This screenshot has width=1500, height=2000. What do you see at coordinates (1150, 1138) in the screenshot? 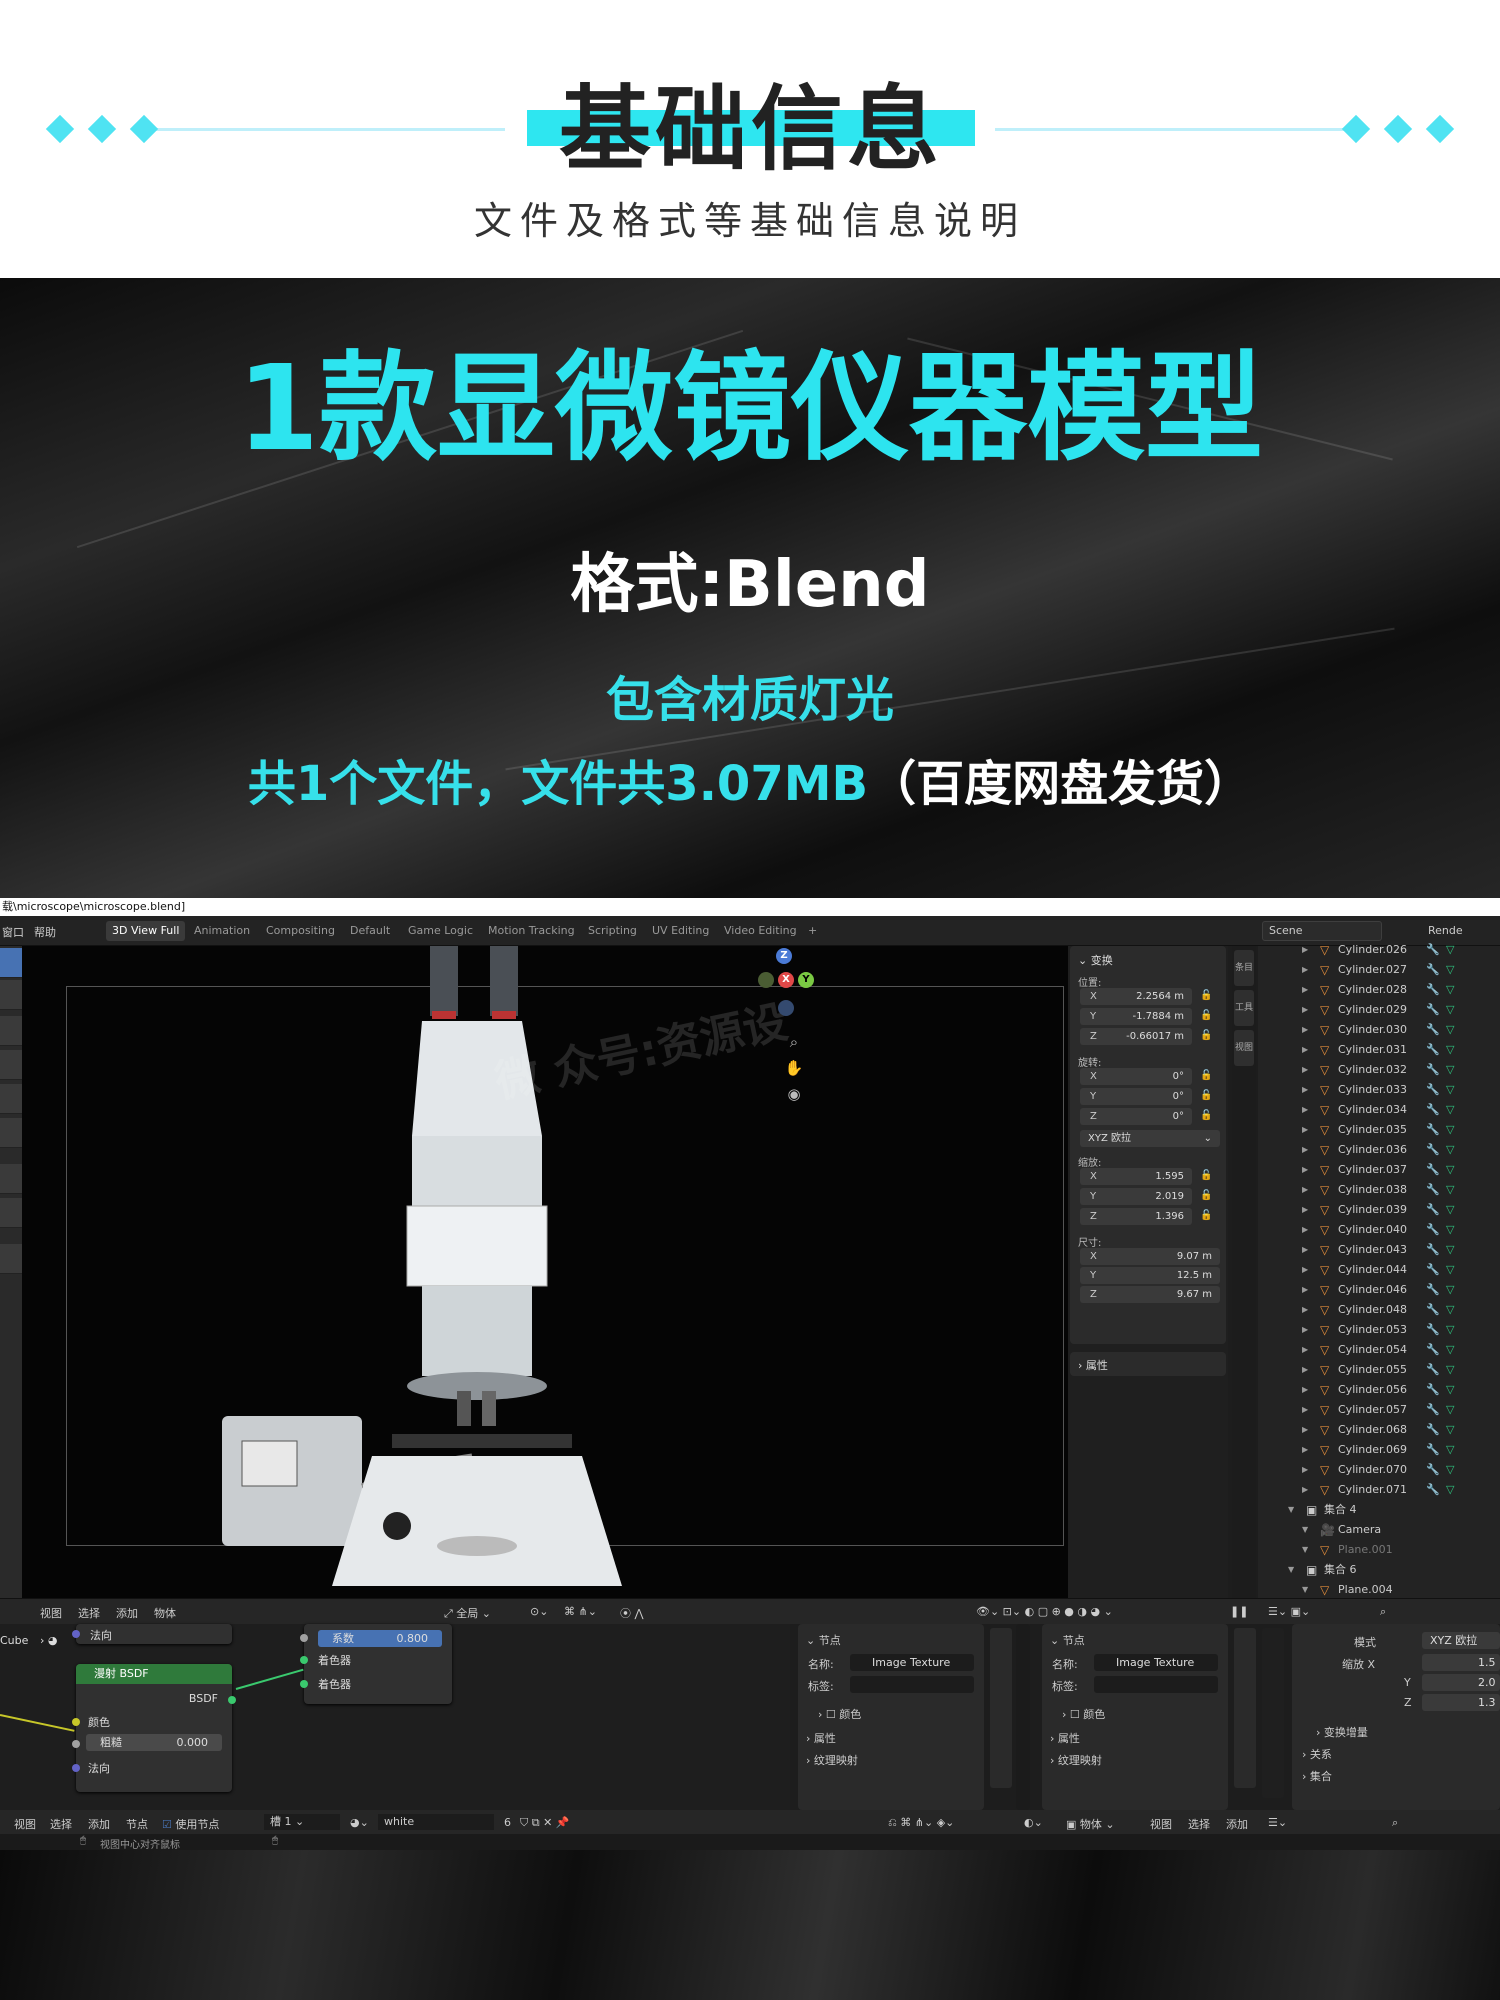
I see `rotation-mode-select: XYZ 欧拉 ⌄` at bounding box center [1150, 1138].